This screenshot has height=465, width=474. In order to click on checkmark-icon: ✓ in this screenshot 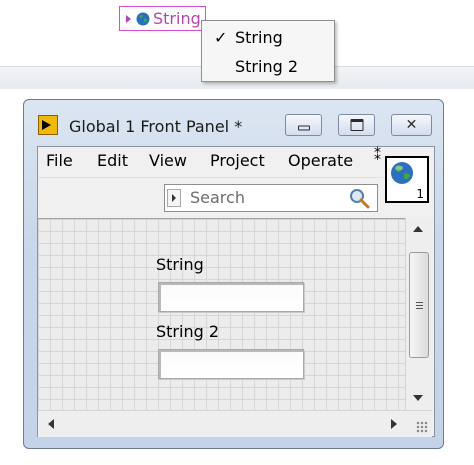, I will do `click(221, 37)`.